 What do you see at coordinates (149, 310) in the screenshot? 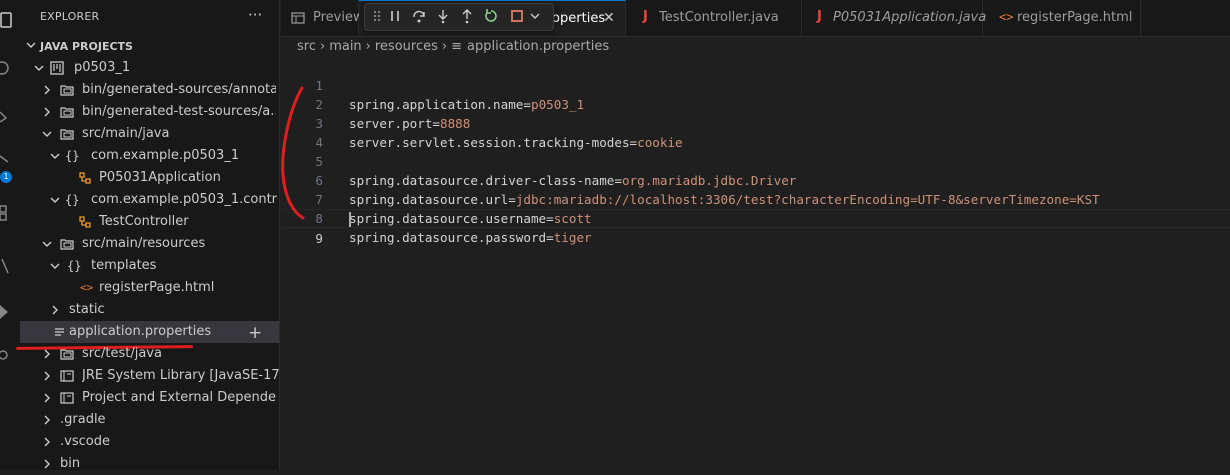
I see `tree-item-folder: static` at bounding box center [149, 310].